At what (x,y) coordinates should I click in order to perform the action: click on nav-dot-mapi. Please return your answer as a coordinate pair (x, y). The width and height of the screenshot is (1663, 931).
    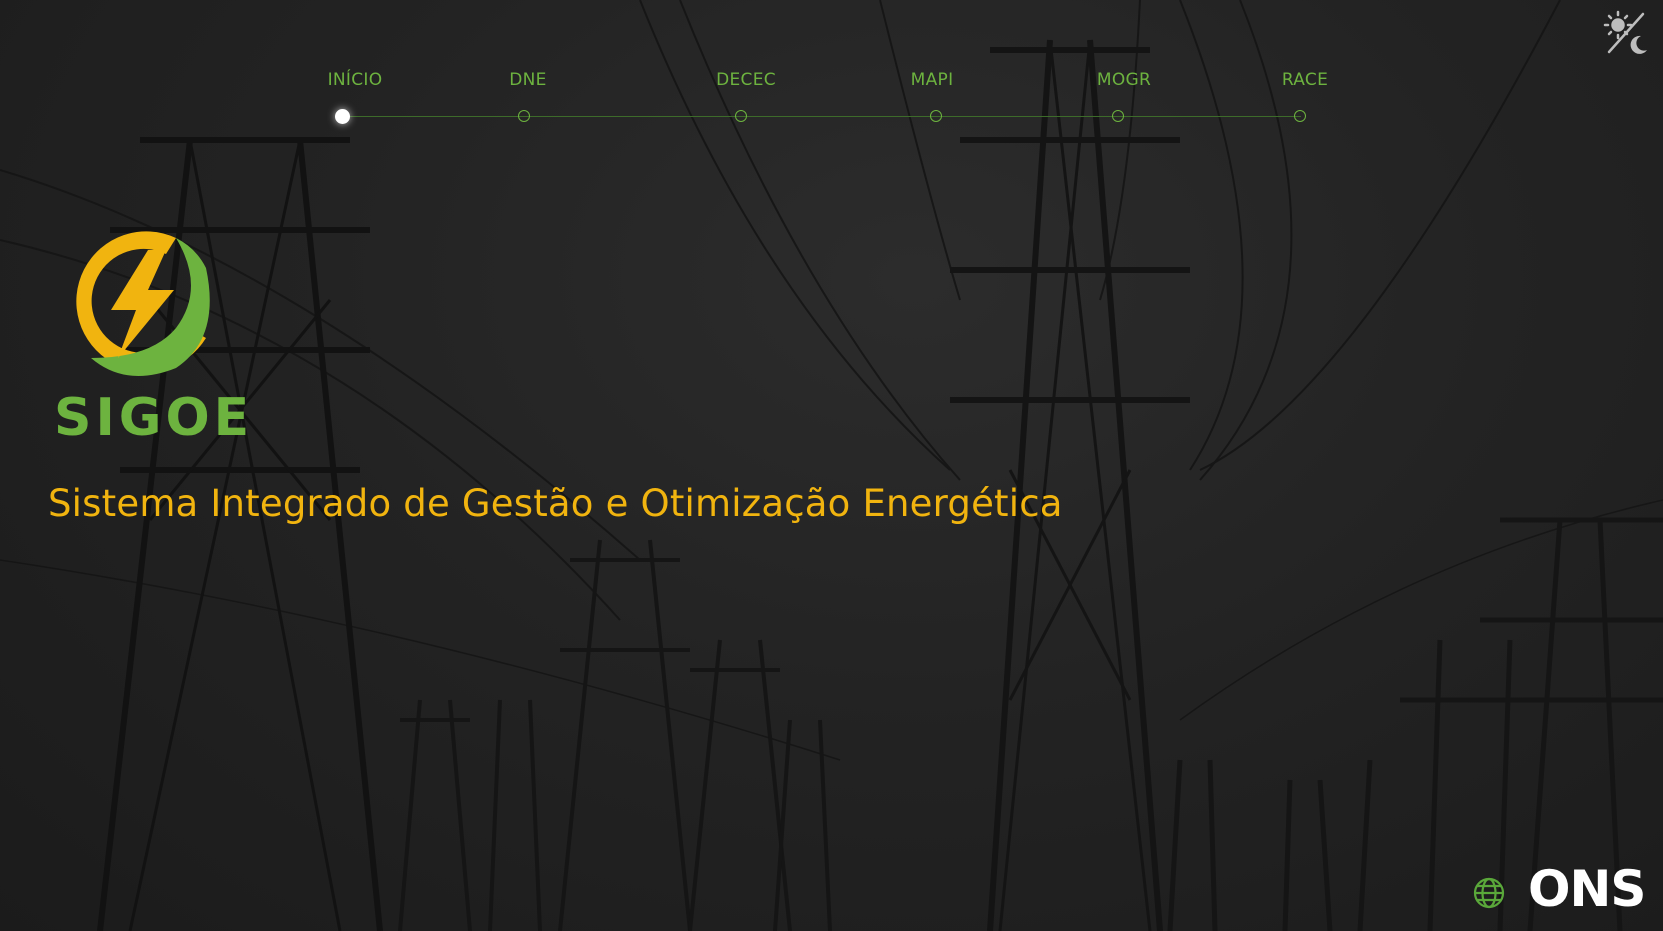
    Looking at the image, I should click on (936, 116).